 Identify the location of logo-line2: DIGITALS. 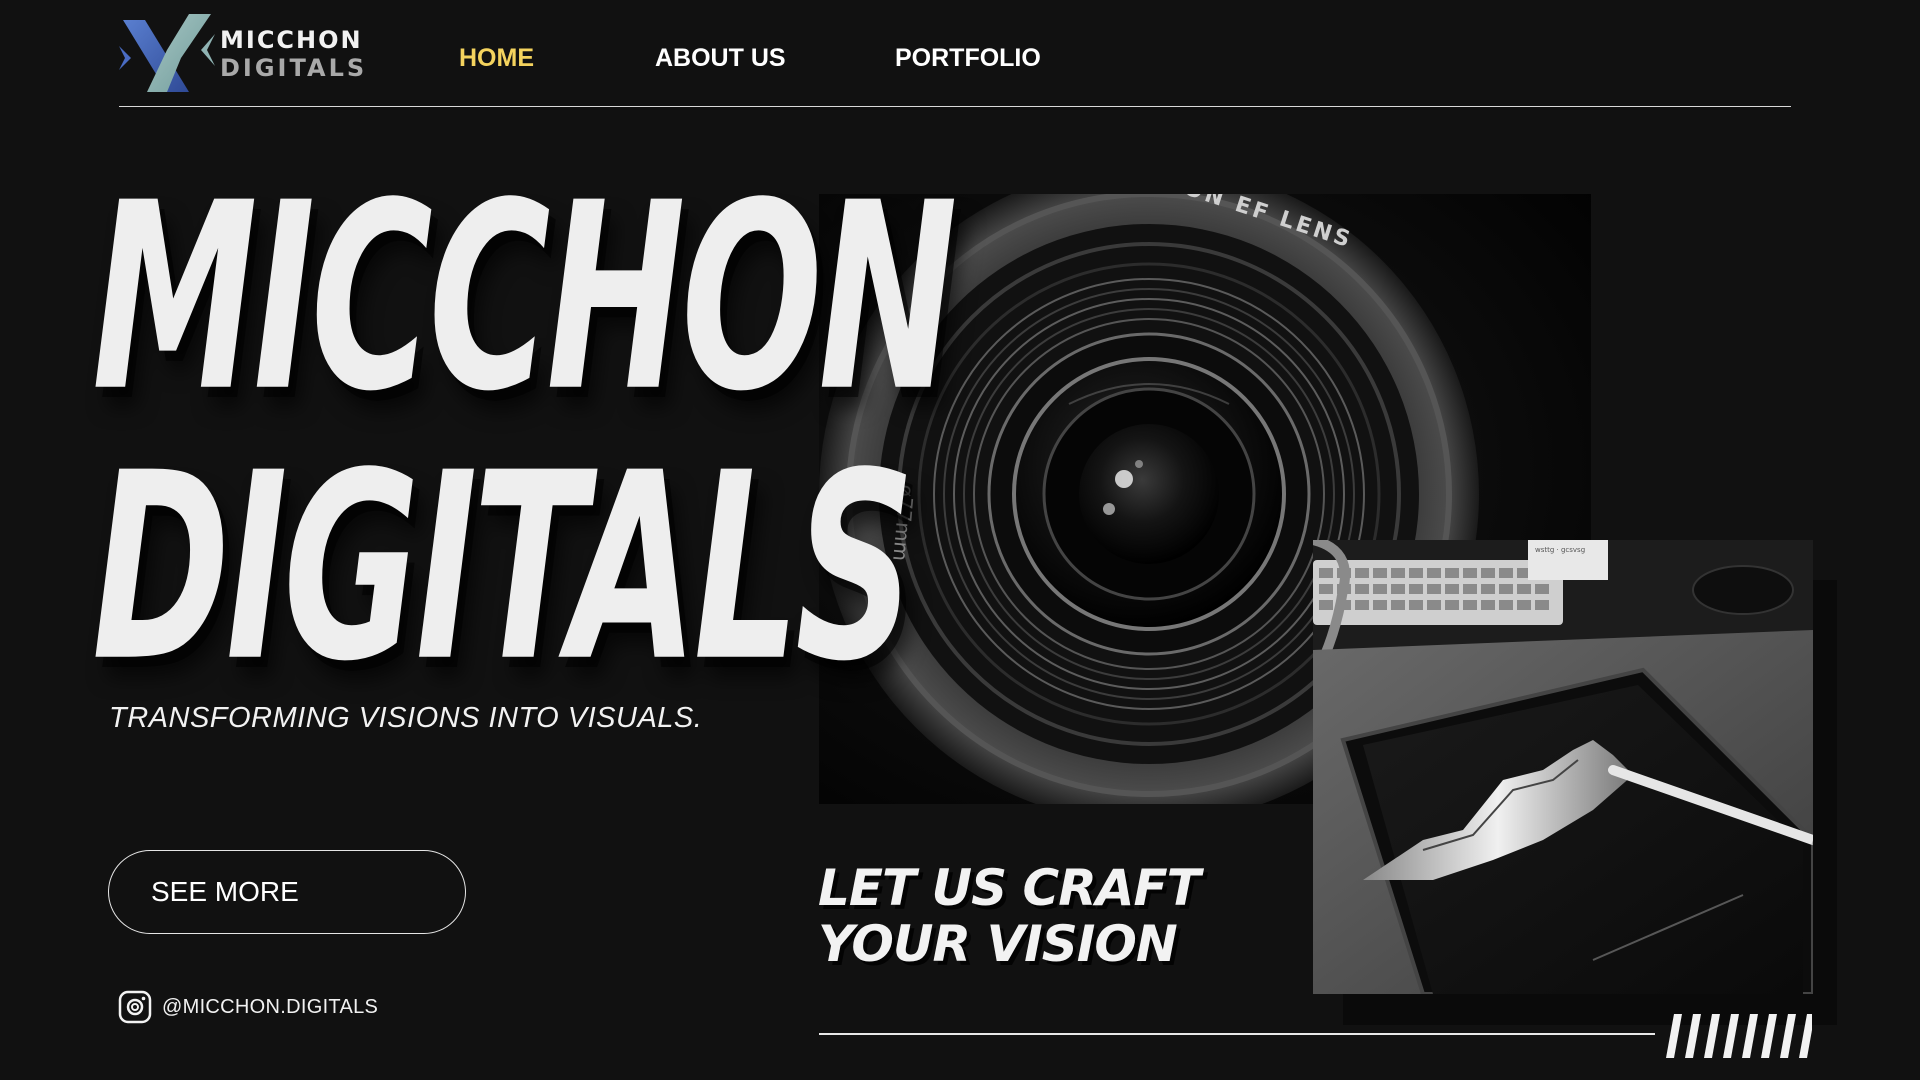
(294, 68).